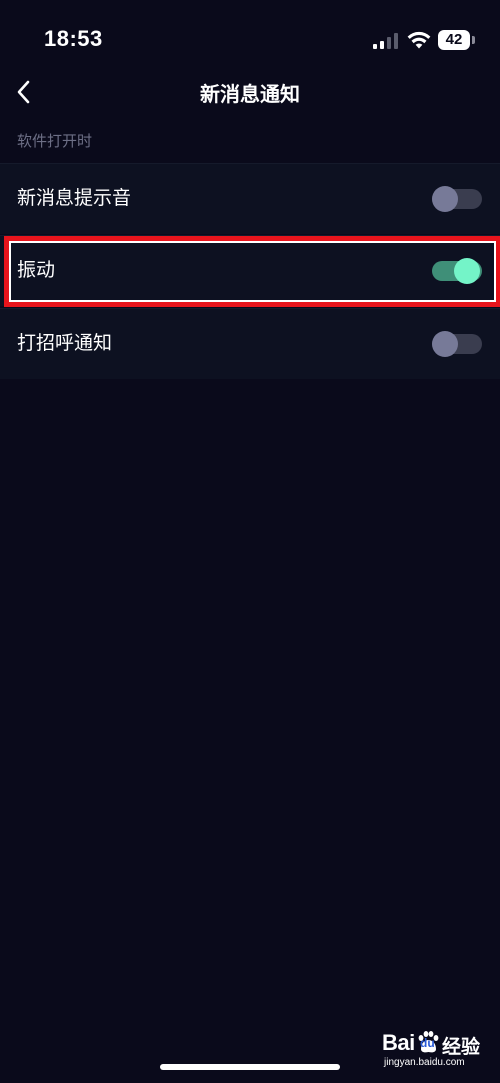 The height and width of the screenshot is (1083, 500). Describe the element at coordinates (250, 343) in the screenshot. I see `setting-row-greeting-notification: 打招呼通知` at that location.